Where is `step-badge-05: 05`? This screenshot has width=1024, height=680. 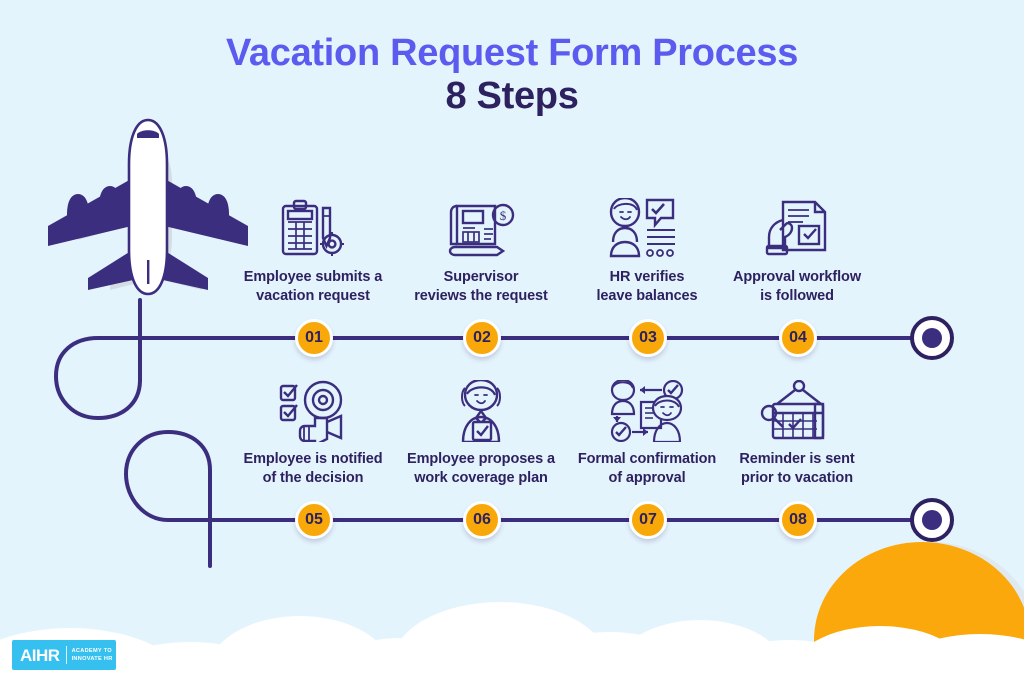
step-badge-05: 05 is located at coordinates (314, 520).